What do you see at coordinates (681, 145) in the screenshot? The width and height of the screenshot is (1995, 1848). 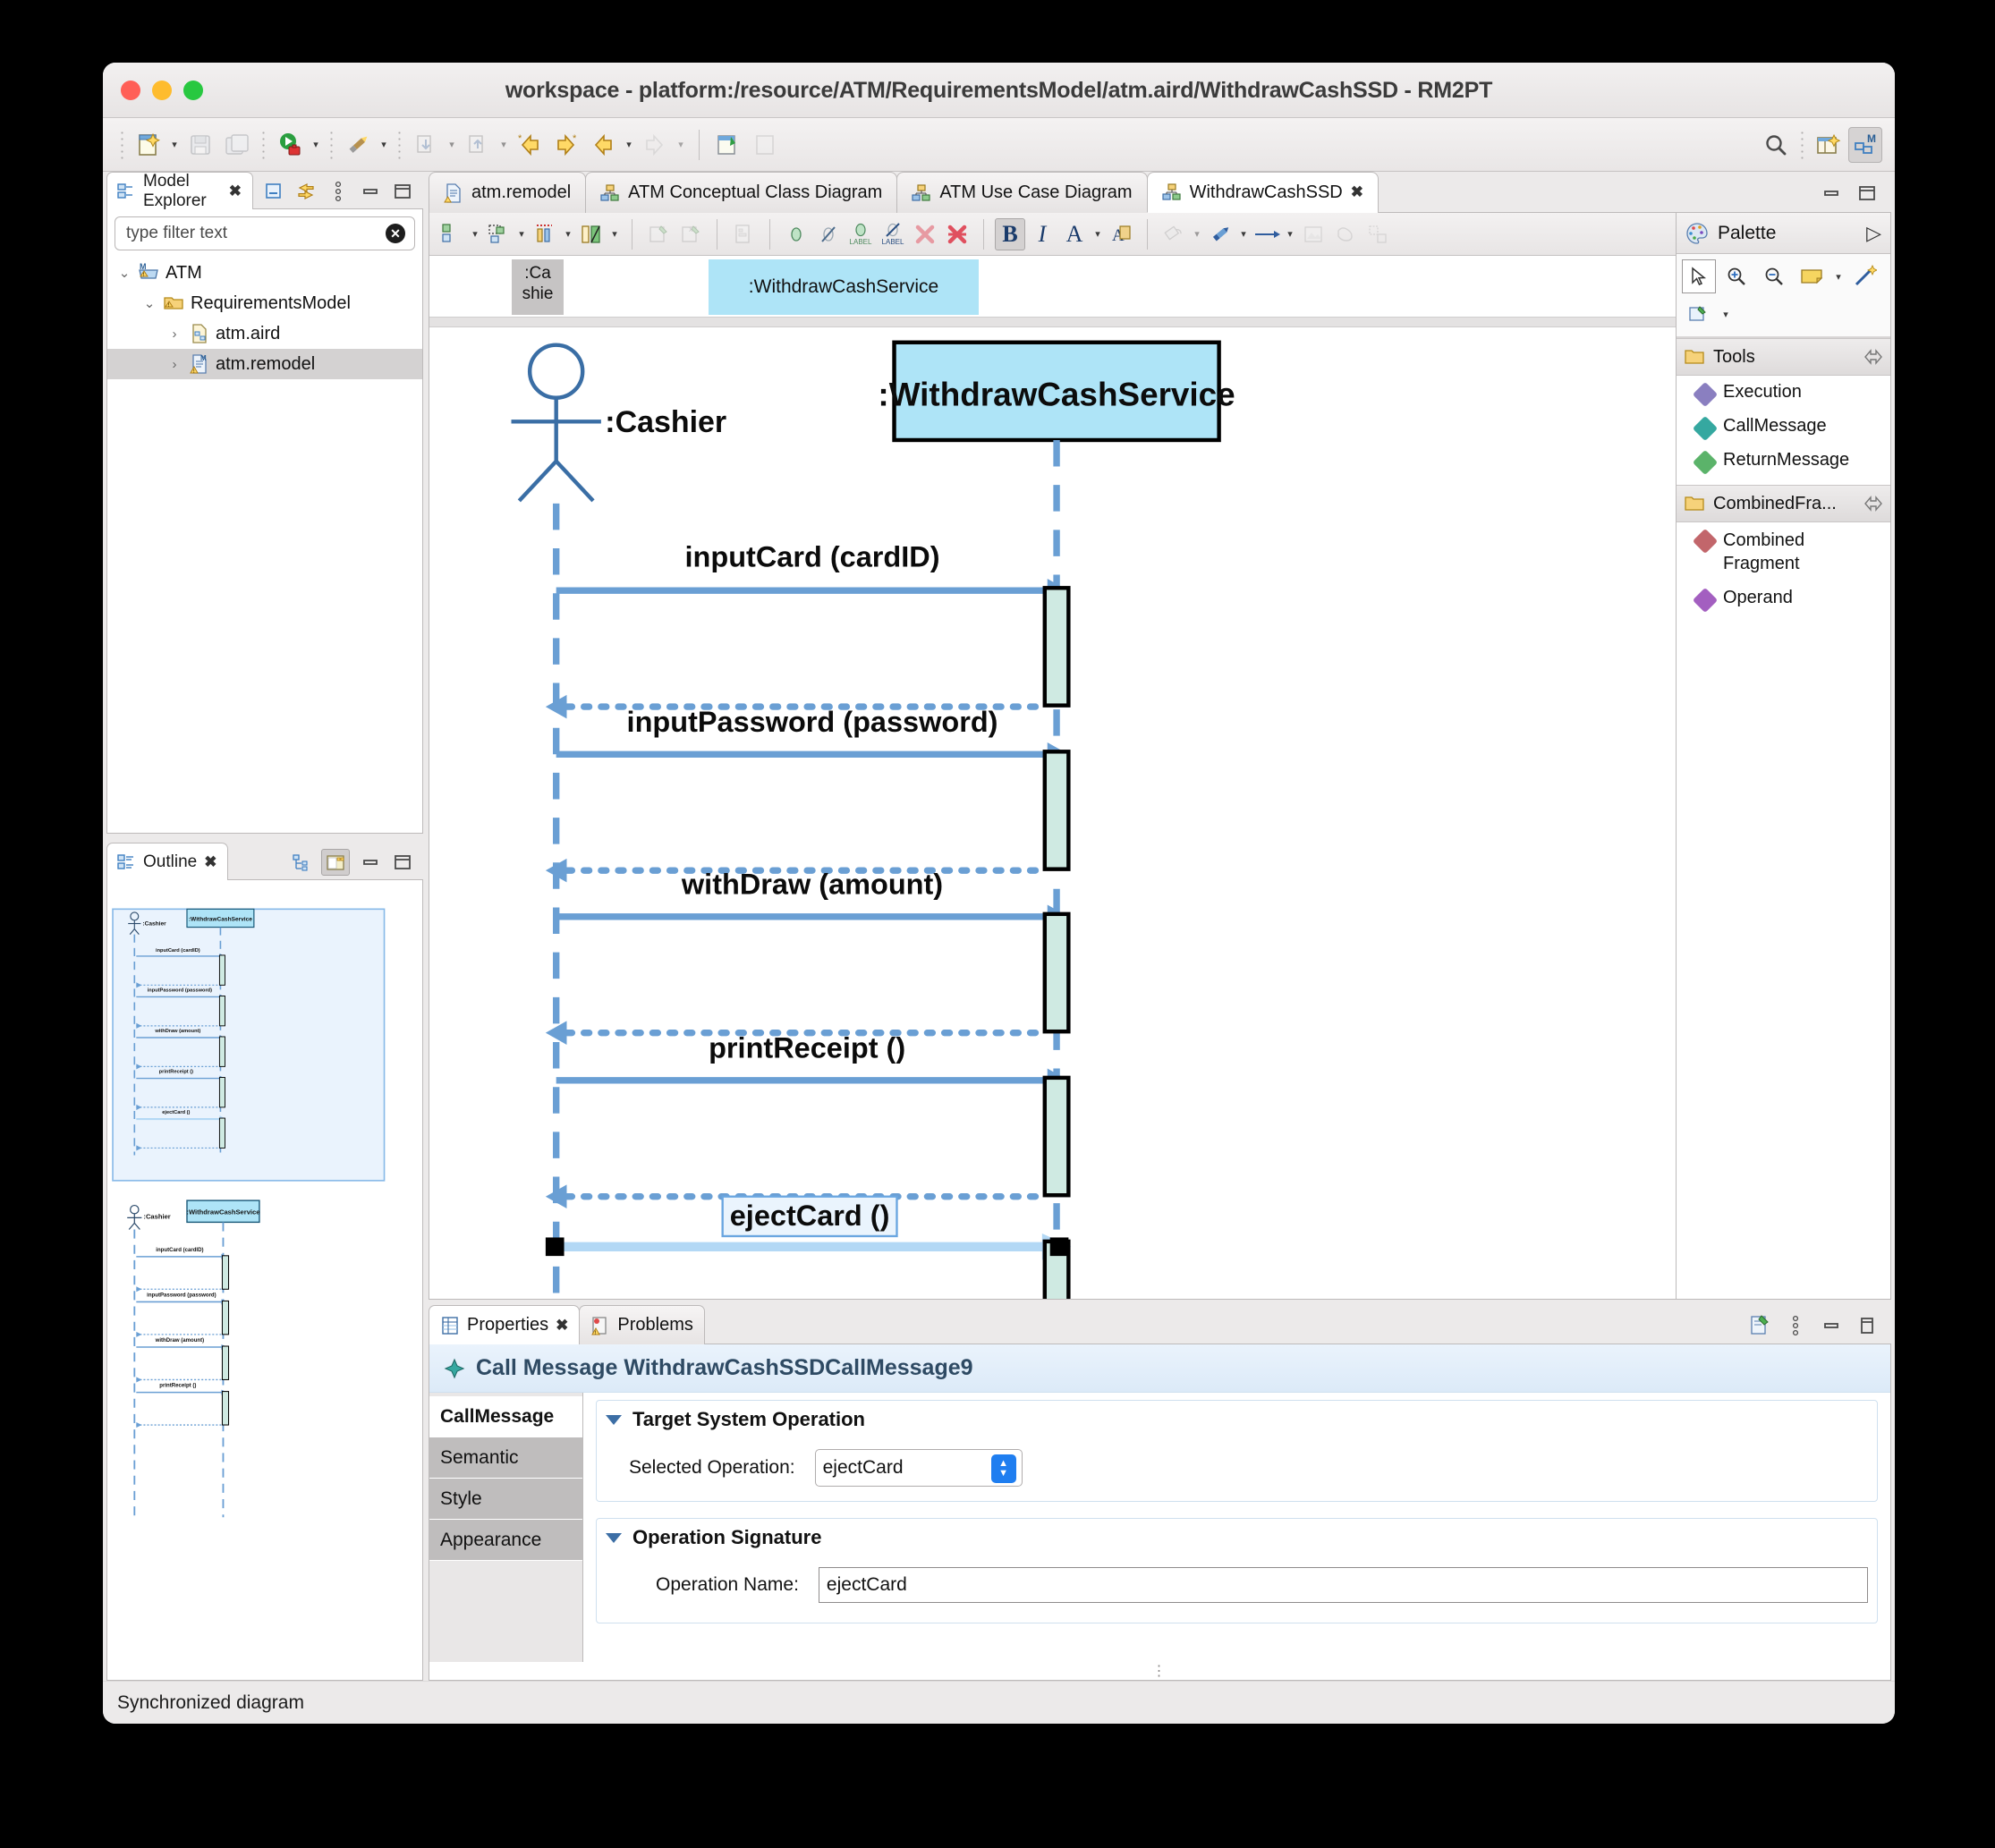 I see `forward-caret: ▾` at bounding box center [681, 145].